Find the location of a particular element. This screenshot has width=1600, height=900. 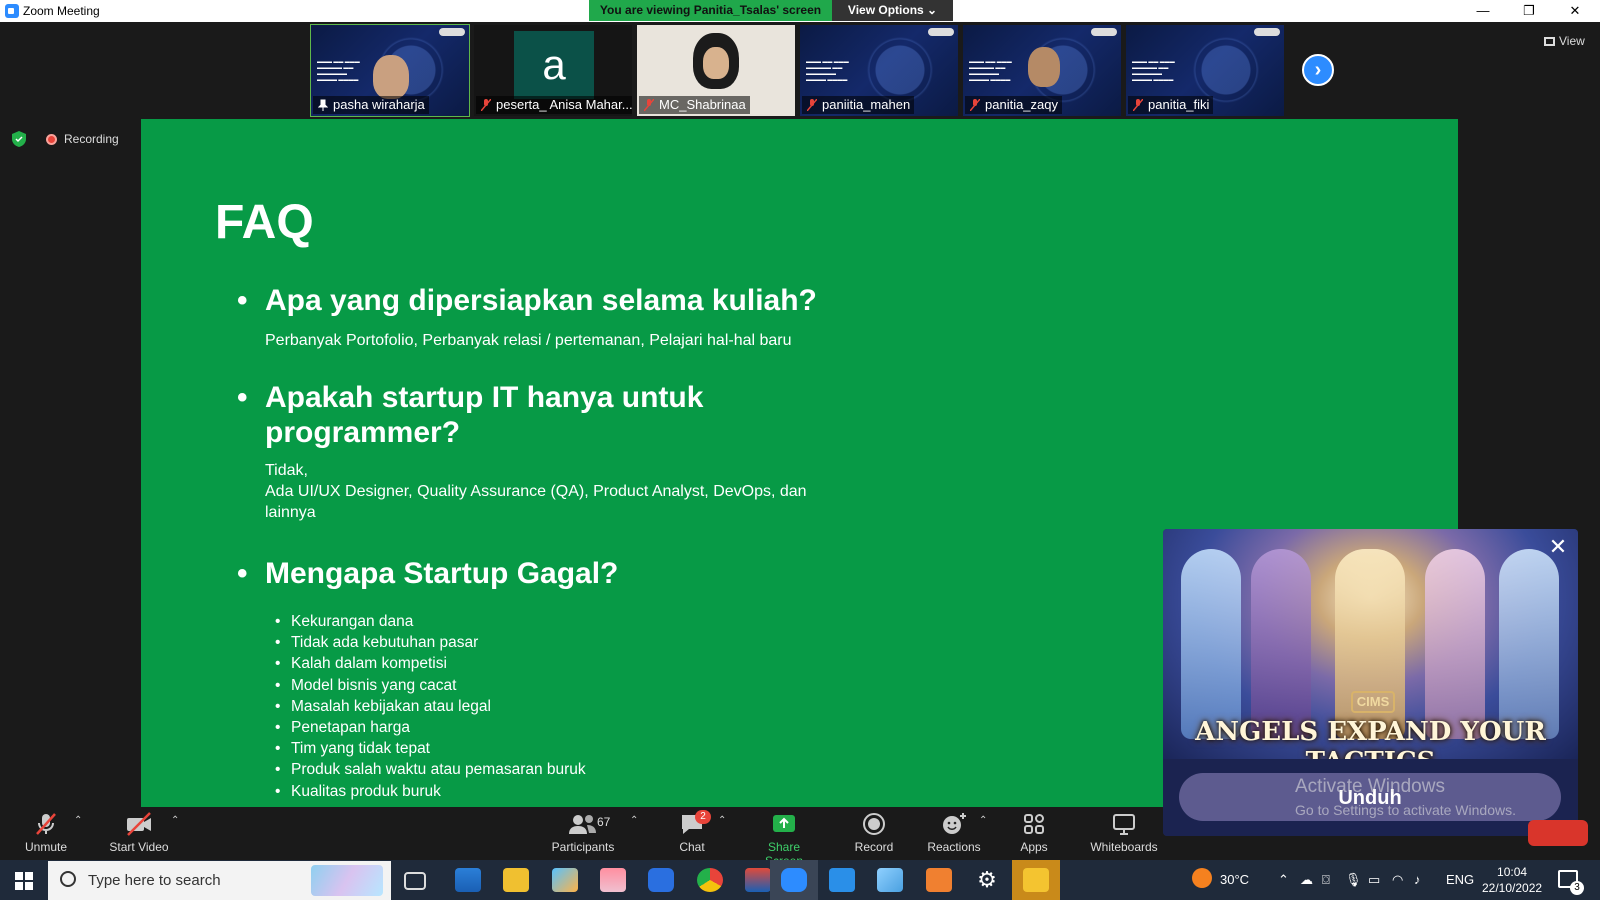

activate-windows-hint: Go to Settings to activate Windows. is located at coordinates (1405, 810).